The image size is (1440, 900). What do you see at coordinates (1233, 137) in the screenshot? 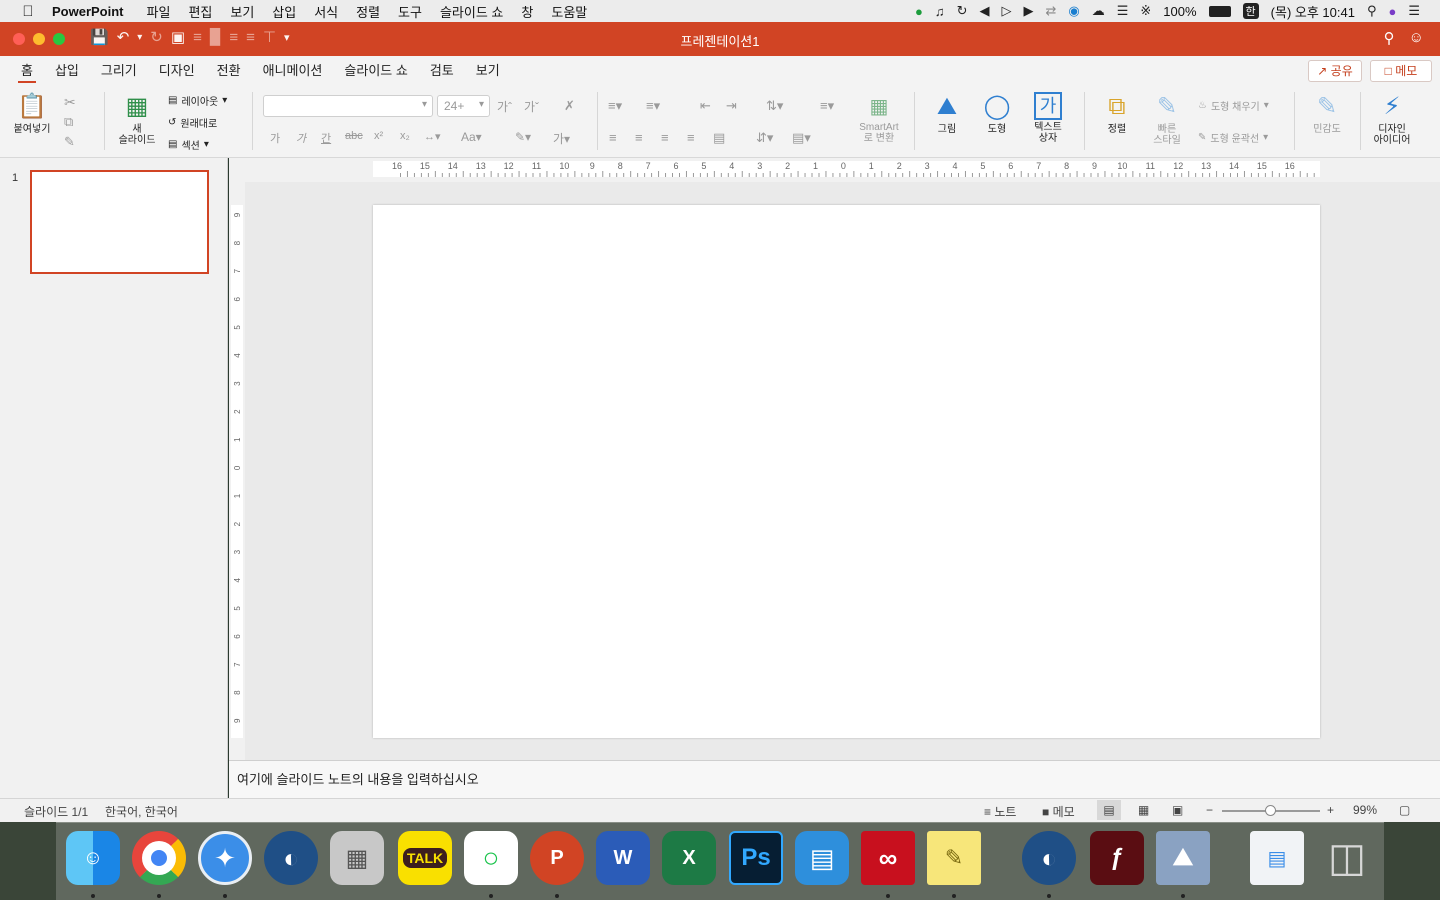
I see `shape-outline-button: ✎ 도형 윤곽선 ▾` at bounding box center [1233, 137].